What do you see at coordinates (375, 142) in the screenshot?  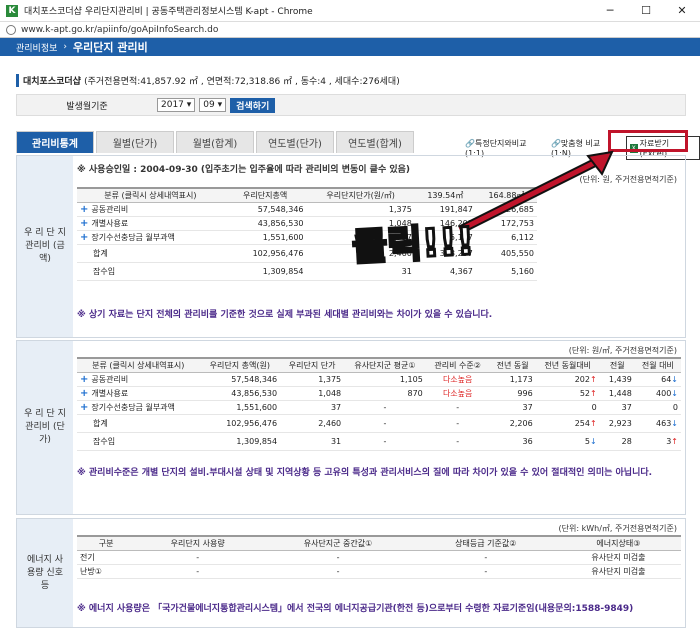 I see `tab-yearly-total: 연도별(합계)` at bounding box center [375, 142].